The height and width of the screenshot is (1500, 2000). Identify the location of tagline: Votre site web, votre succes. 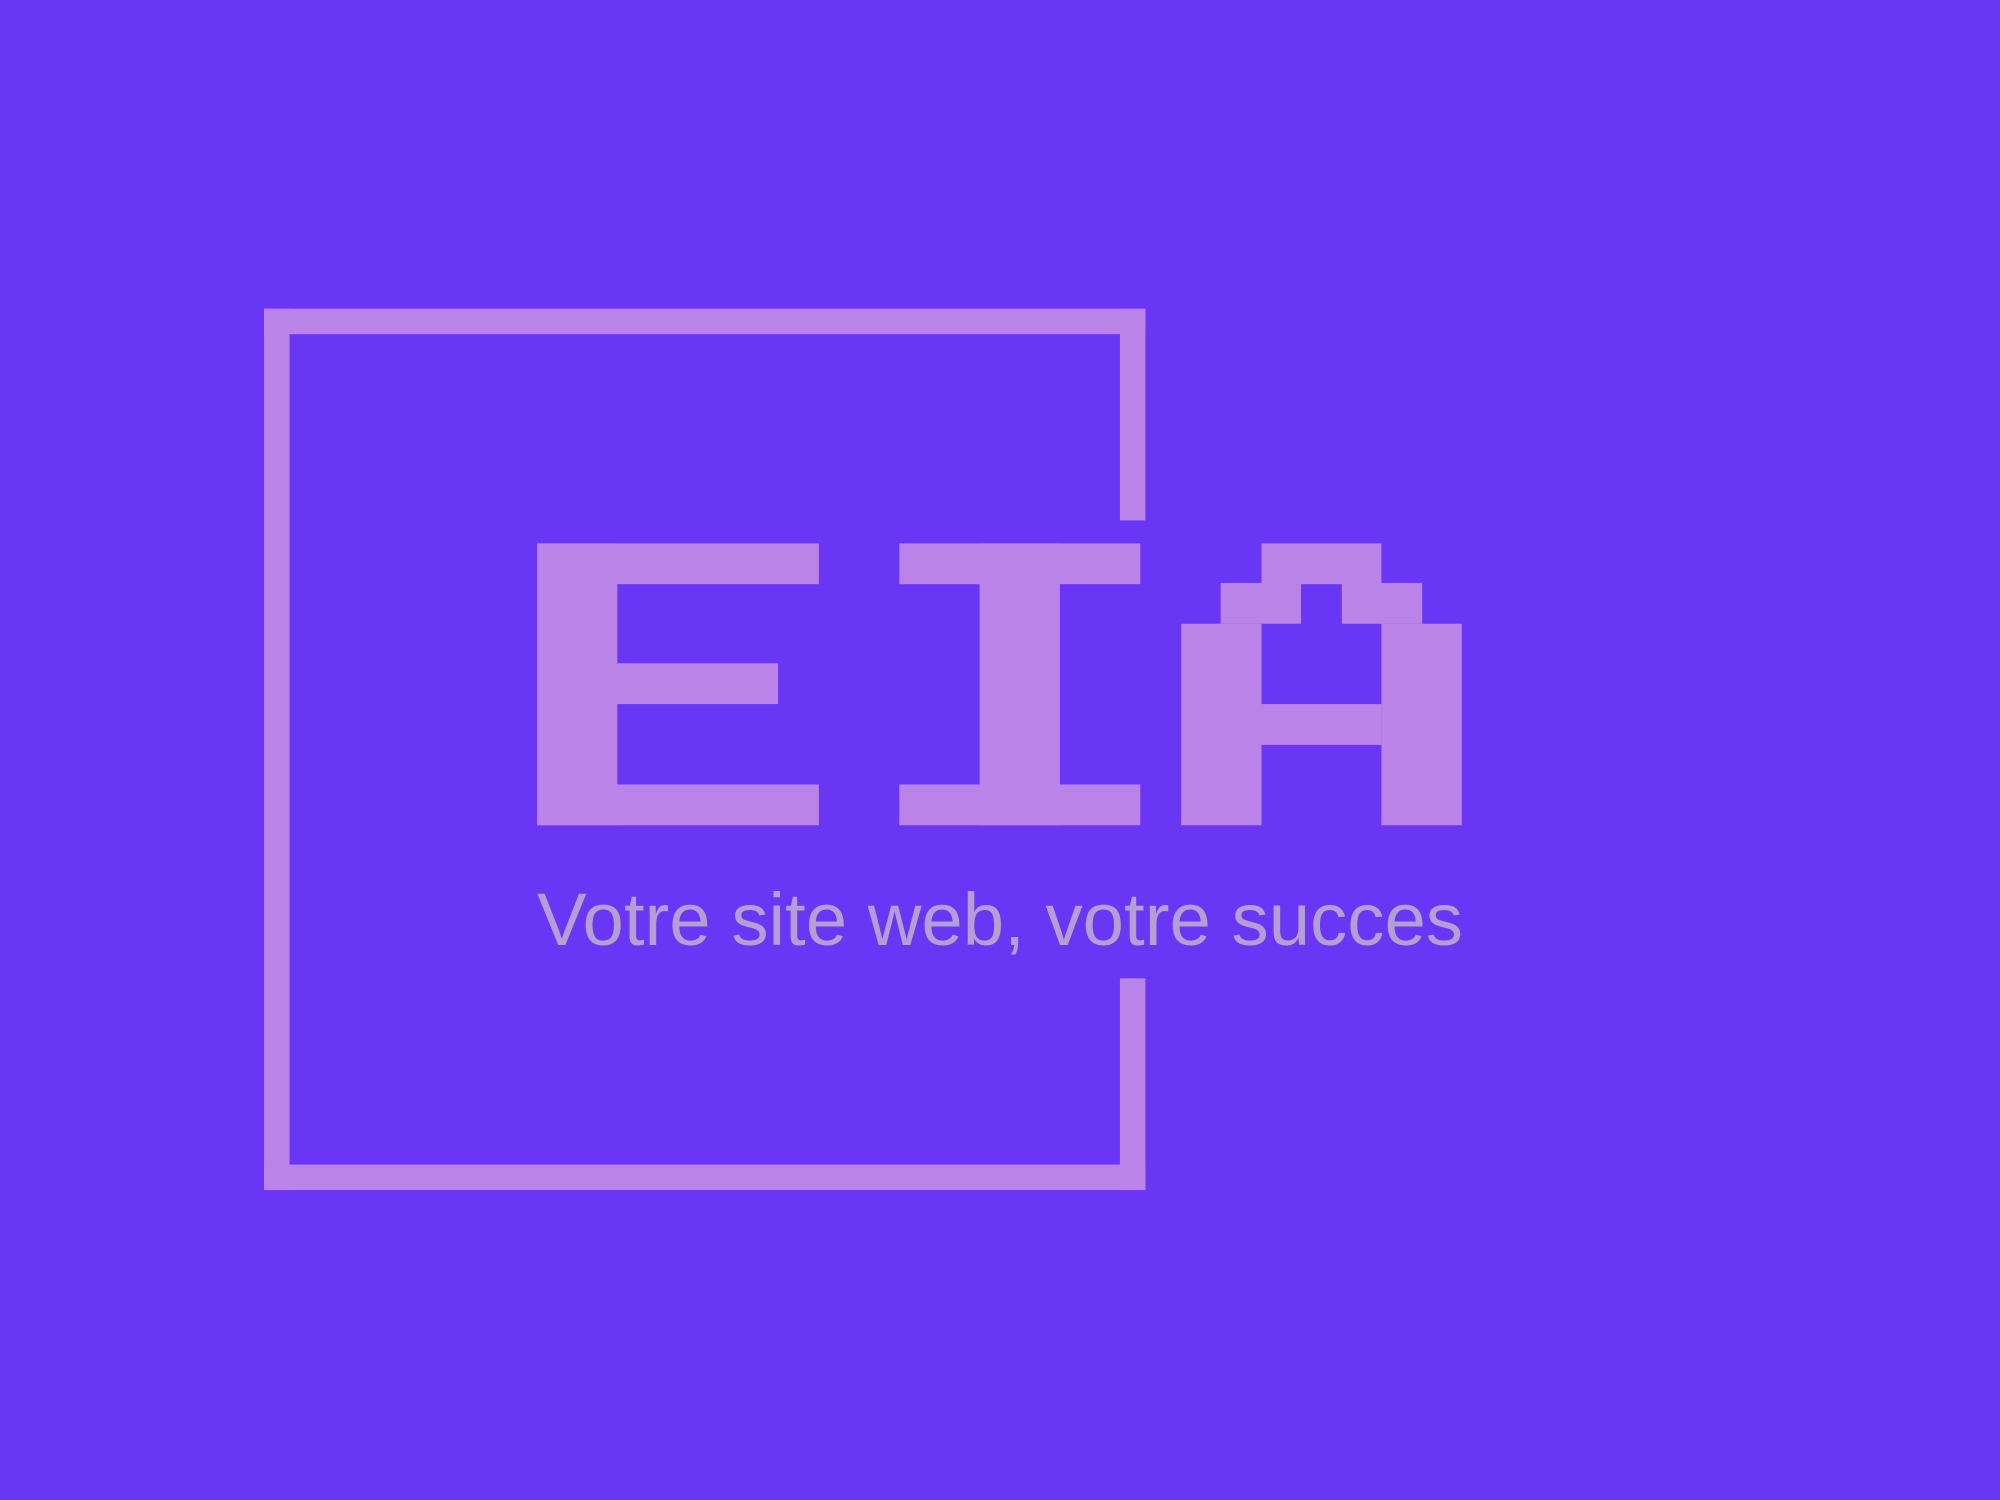
(1000, 919).